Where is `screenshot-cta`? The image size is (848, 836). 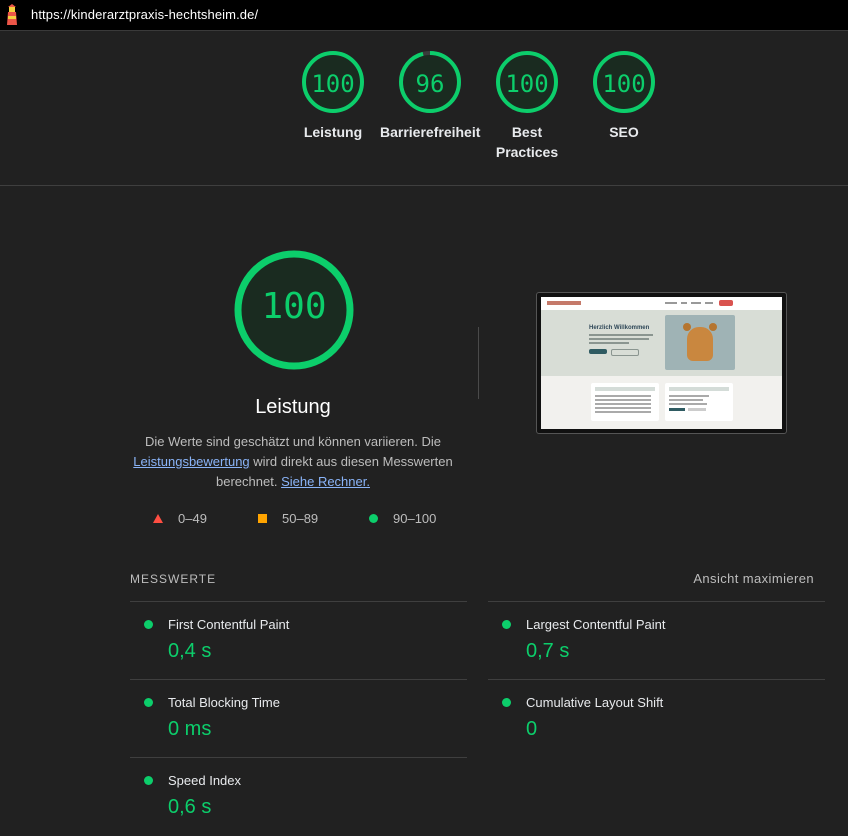 screenshot-cta is located at coordinates (726, 303).